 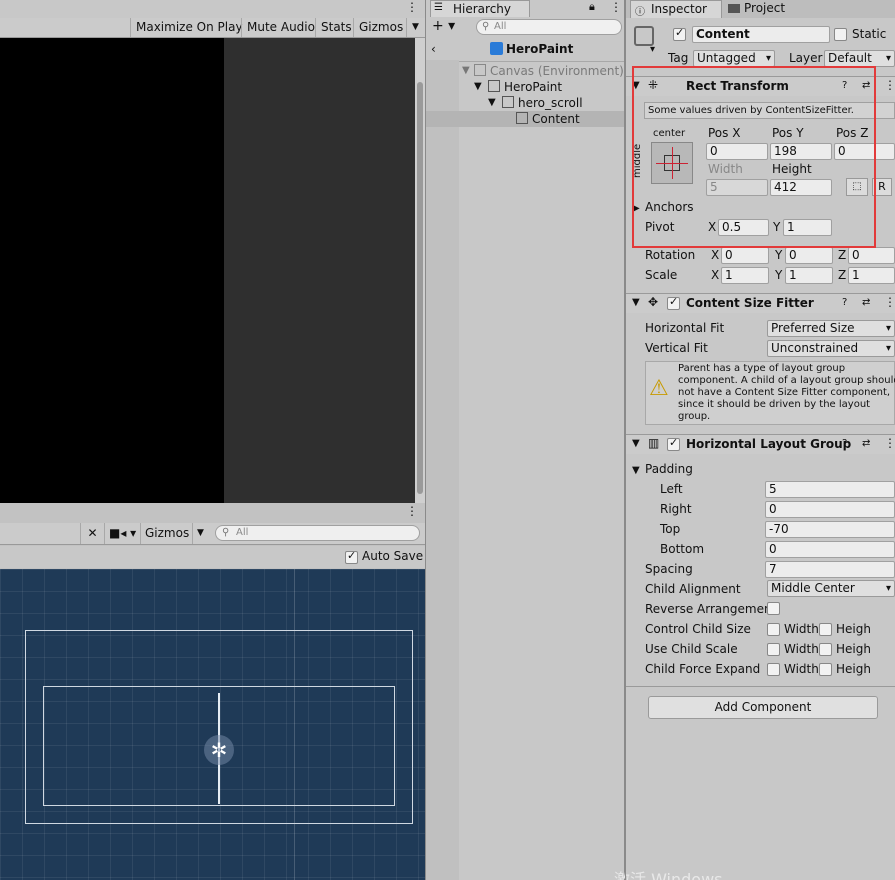 What do you see at coordinates (691, 649) in the screenshot?
I see `use-child-scale-label: Use Child Scale` at bounding box center [691, 649].